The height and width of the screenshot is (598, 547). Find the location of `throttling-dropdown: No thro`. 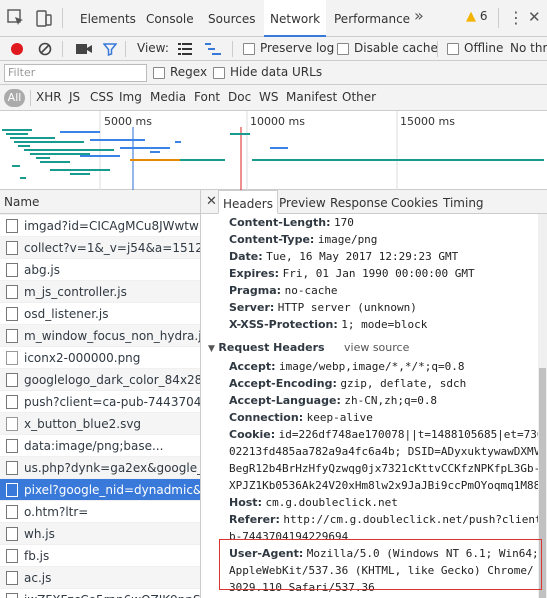

throttling-dropdown: No thro is located at coordinates (528, 48).